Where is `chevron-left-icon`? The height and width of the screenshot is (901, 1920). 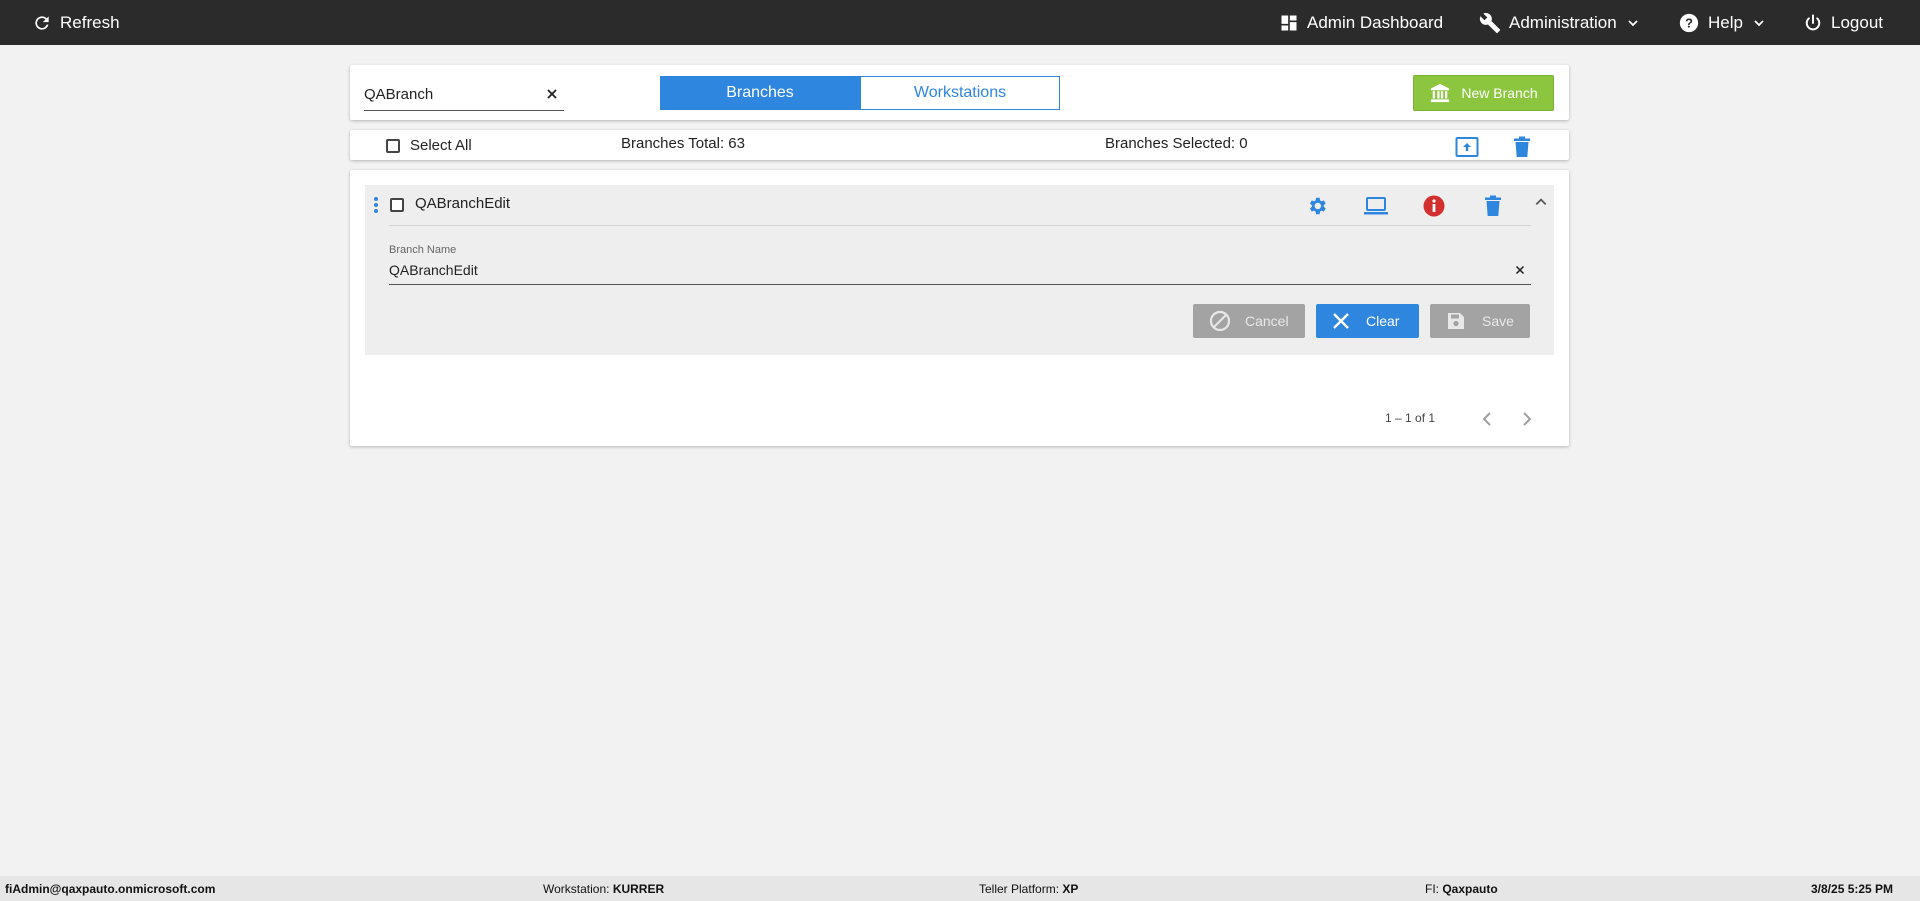 chevron-left-icon is located at coordinates (1487, 419).